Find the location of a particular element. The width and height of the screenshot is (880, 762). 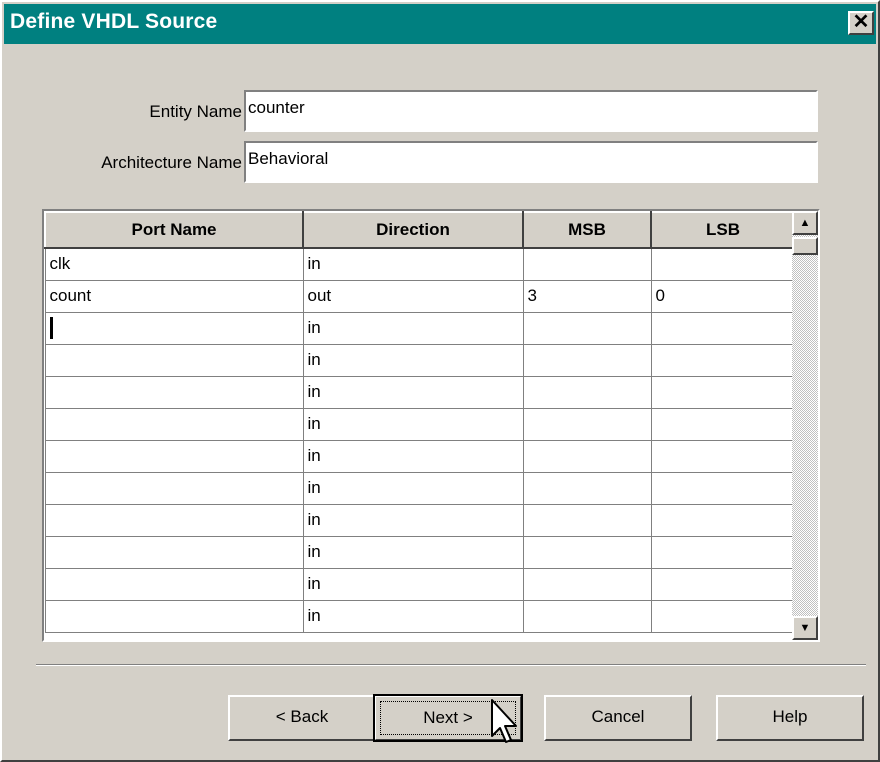

scroll-up-button: ▲ is located at coordinates (805, 223).